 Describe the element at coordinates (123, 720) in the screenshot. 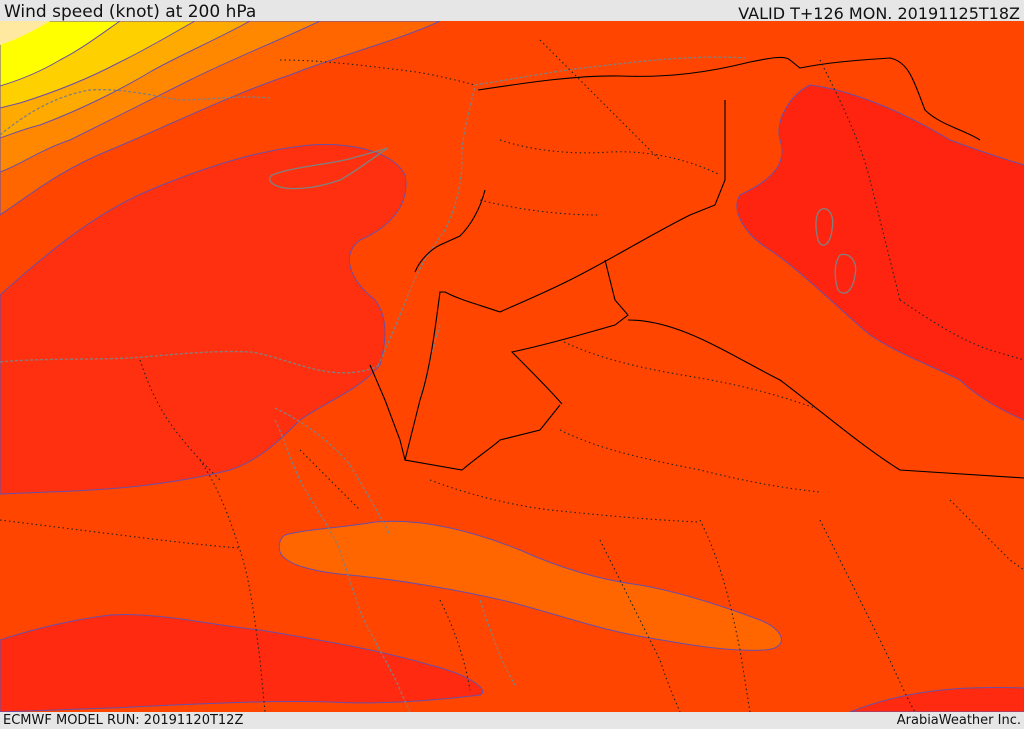

I see `model-run-label: ECMWF MODEL RUN: 20191120T12Z` at that location.